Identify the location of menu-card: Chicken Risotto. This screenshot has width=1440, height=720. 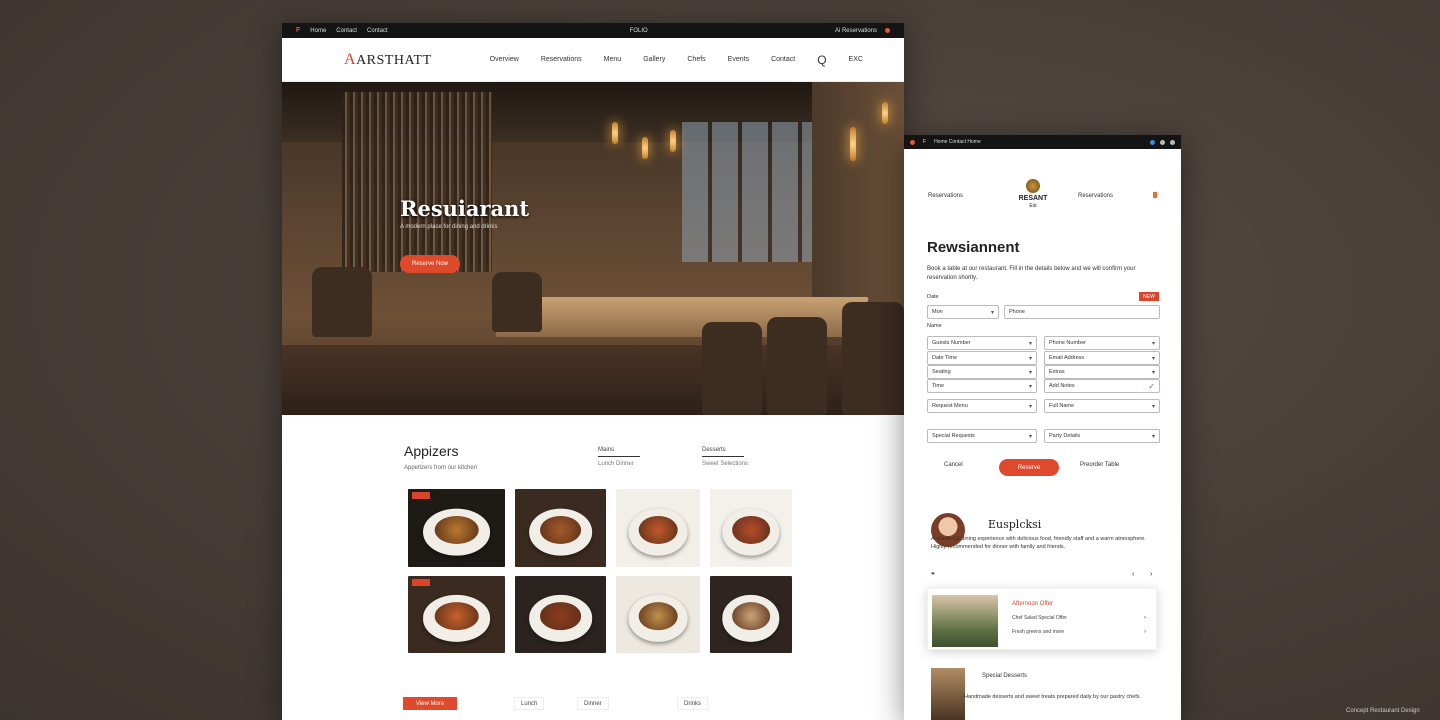
(658, 614).